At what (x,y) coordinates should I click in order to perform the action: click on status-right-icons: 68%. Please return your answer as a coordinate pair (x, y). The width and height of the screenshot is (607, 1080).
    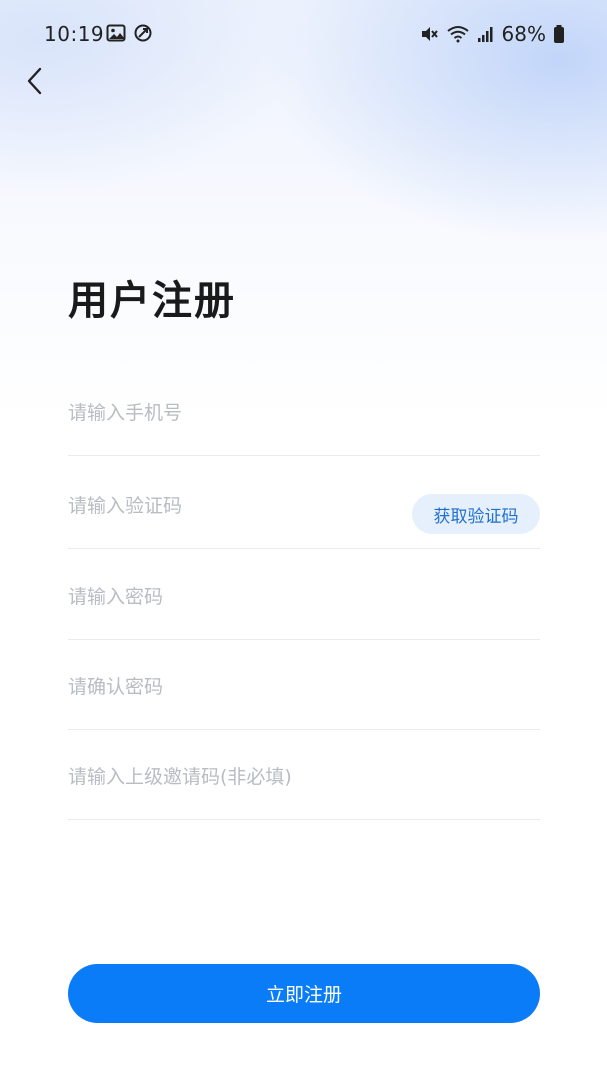
    Looking at the image, I should click on (492, 34).